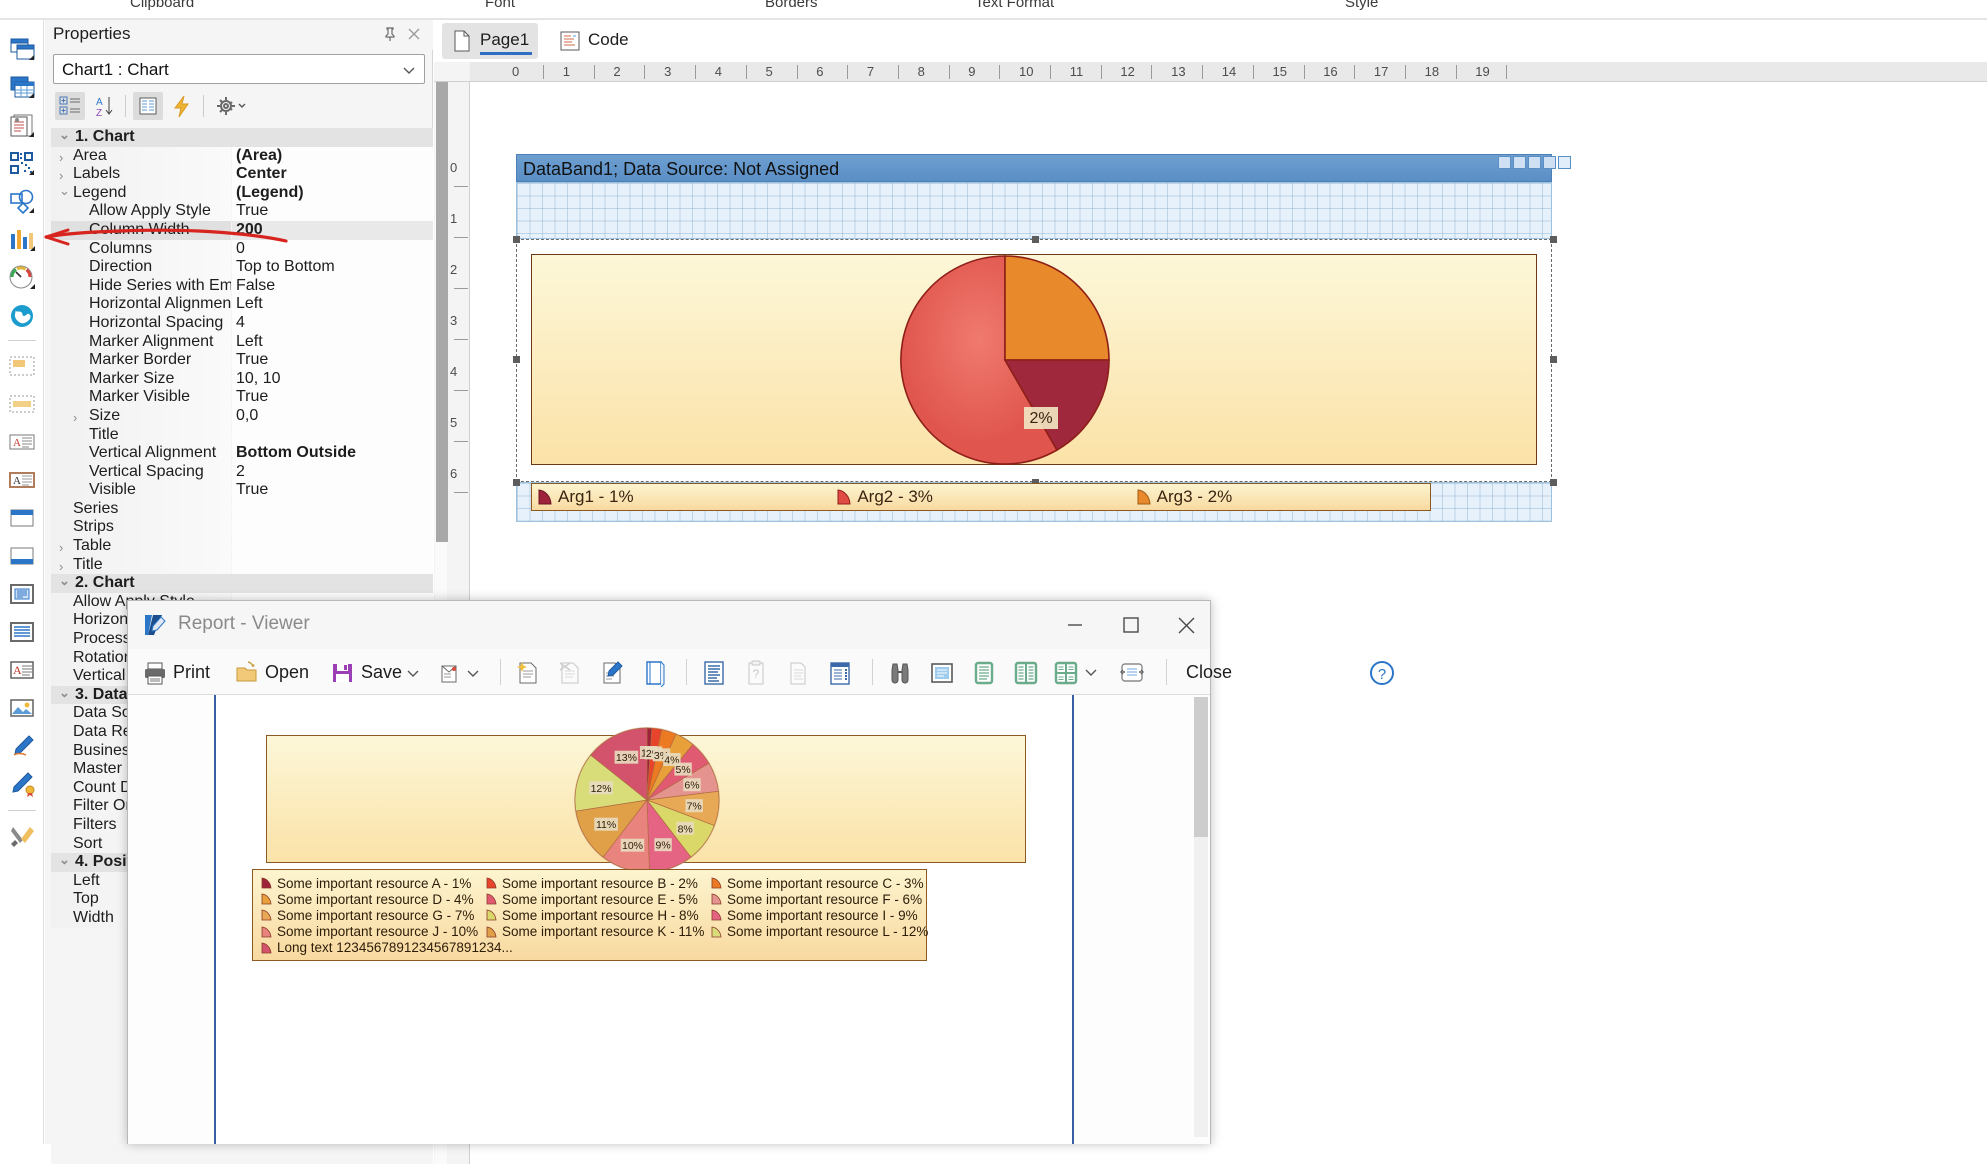 Image resolution: width=1987 pixels, height=1164 pixels. What do you see at coordinates (332, 267) in the screenshot?
I see `property-value-cell: Top to Bottom` at bounding box center [332, 267].